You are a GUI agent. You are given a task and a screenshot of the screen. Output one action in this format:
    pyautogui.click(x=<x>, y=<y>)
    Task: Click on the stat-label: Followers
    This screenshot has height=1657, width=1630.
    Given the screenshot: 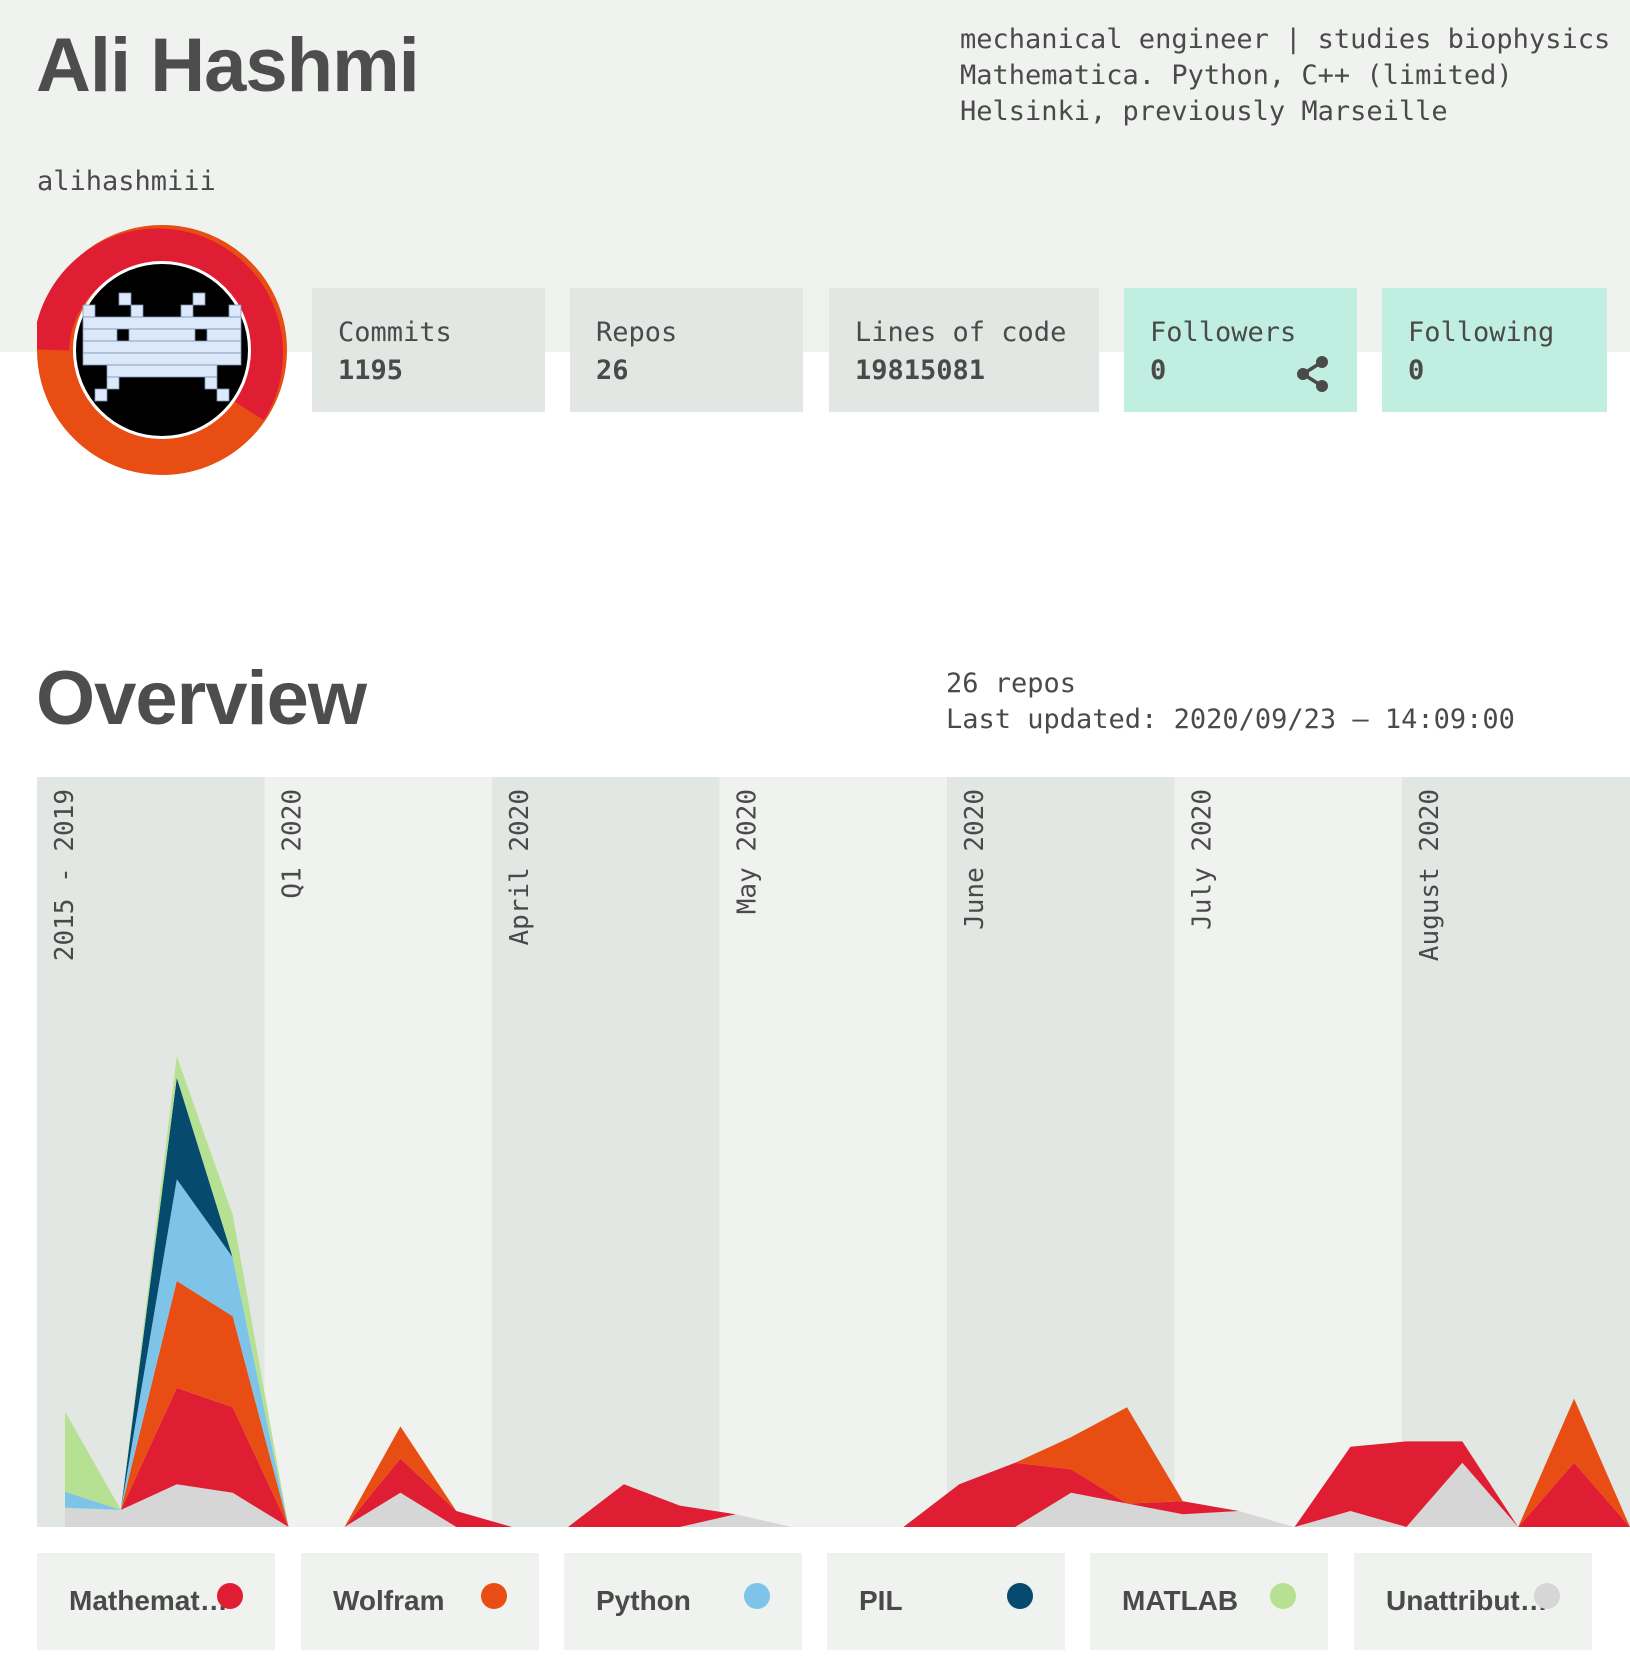 What is the action you would take?
    pyautogui.click(x=1223, y=332)
    